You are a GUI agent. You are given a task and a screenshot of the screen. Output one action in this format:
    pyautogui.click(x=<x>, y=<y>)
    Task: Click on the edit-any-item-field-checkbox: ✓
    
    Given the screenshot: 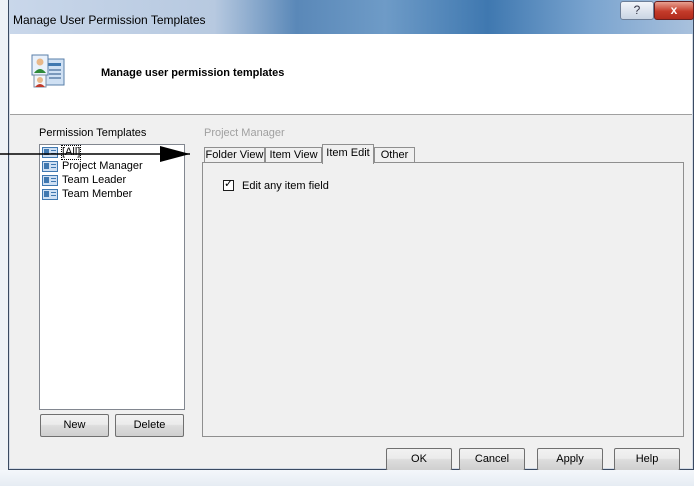 What is the action you would take?
    pyautogui.click(x=228, y=184)
    